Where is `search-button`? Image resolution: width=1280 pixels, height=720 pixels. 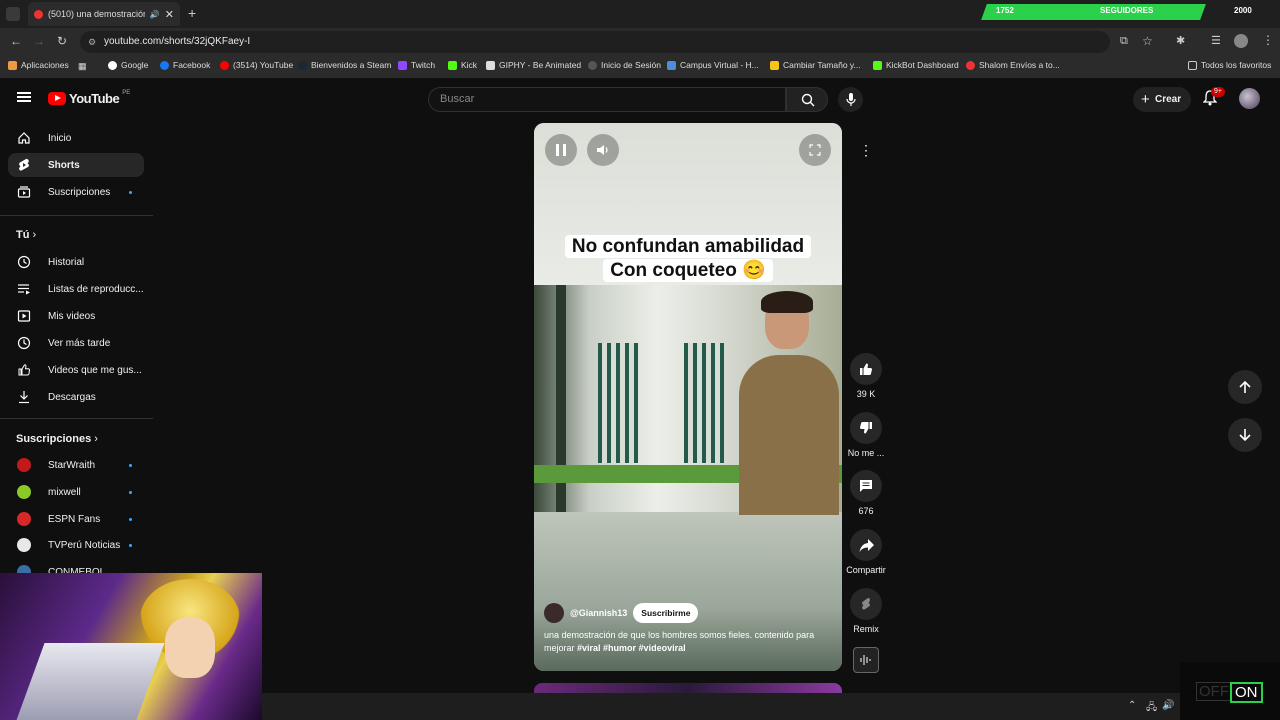
search-button is located at coordinates (807, 99).